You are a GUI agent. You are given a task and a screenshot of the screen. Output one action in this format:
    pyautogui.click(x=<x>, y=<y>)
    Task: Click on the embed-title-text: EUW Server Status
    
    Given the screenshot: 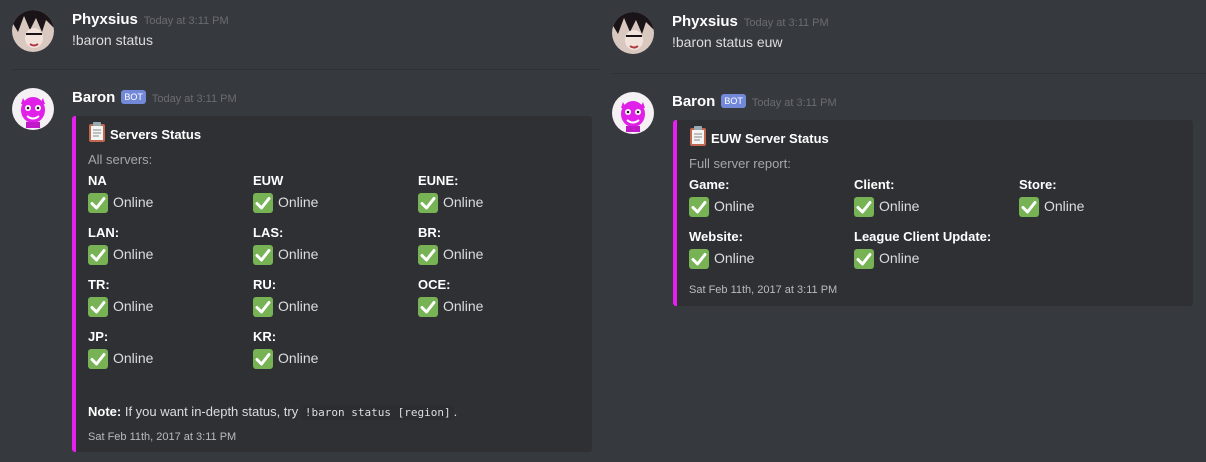 What is the action you would take?
    pyautogui.click(x=770, y=138)
    